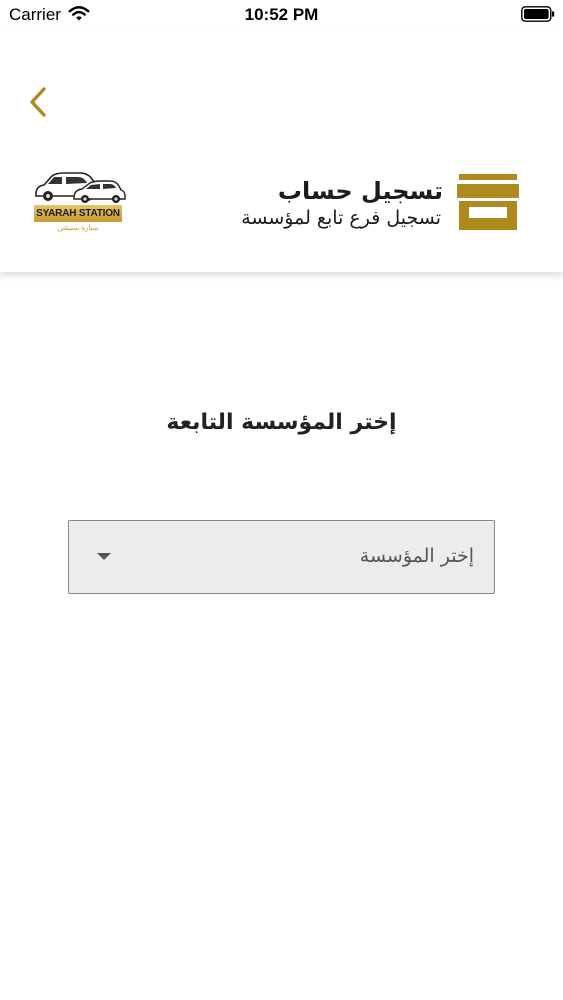 The width and height of the screenshot is (563, 1000). What do you see at coordinates (78, 228) in the screenshot?
I see `logo-brand-arabic: سيارة ستيشن` at bounding box center [78, 228].